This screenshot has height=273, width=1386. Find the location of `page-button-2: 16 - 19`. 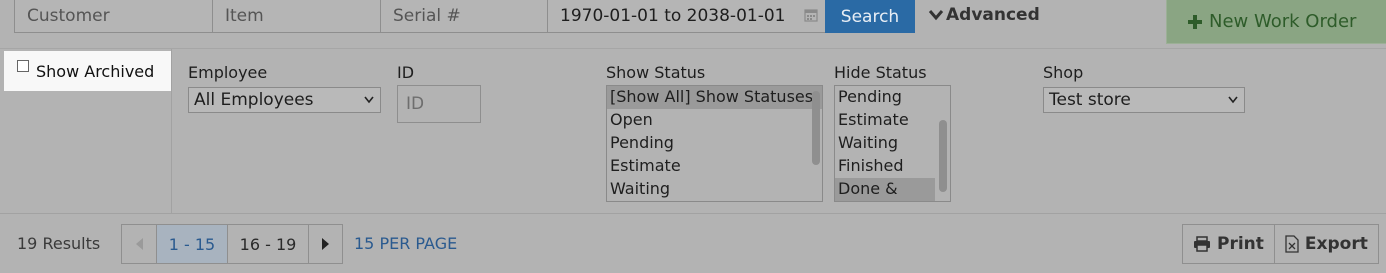

page-button-2: 16 - 19 is located at coordinates (268, 244).